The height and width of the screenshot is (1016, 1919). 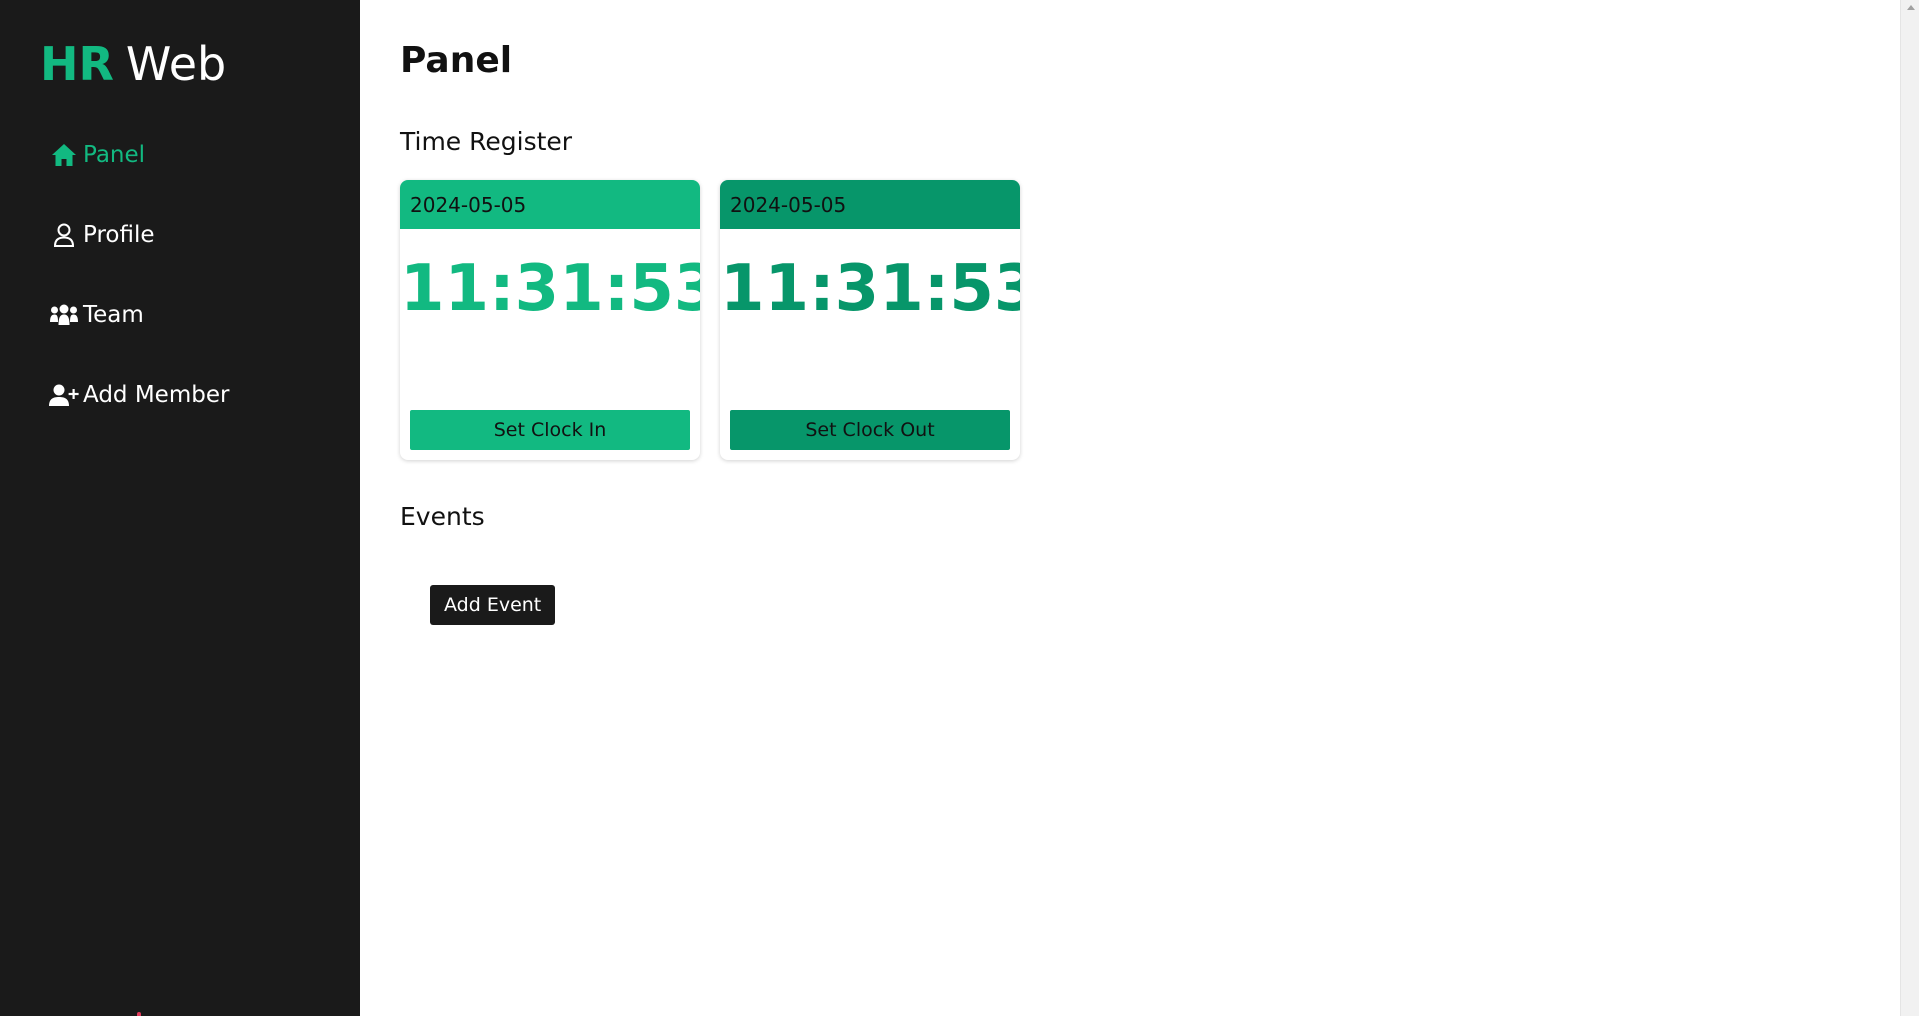 I want to click on time-register-heading: Time Register, so click(x=486, y=141).